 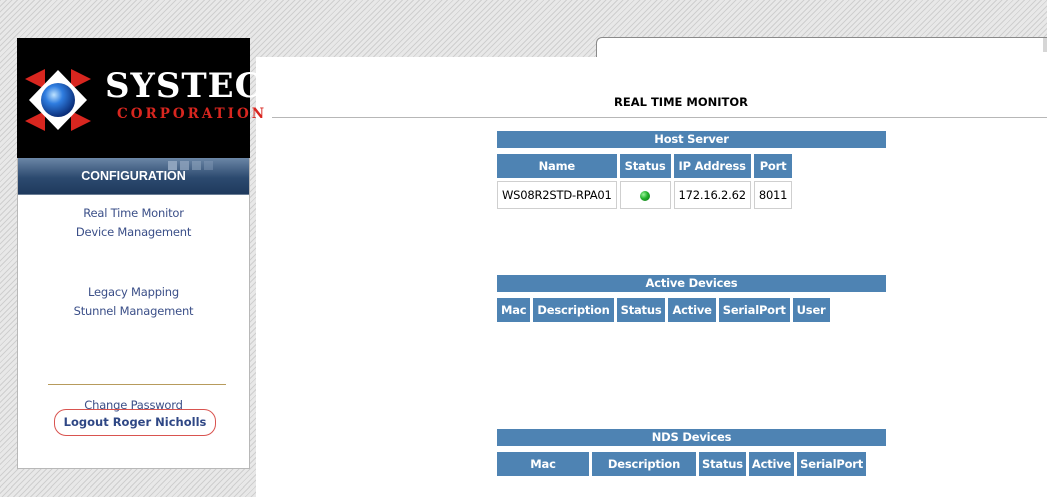 What do you see at coordinates (557, 195) in the screenshot?
I see `host-name-cell: WS08R2STD-RPA01` at bounding box center [557, 195].